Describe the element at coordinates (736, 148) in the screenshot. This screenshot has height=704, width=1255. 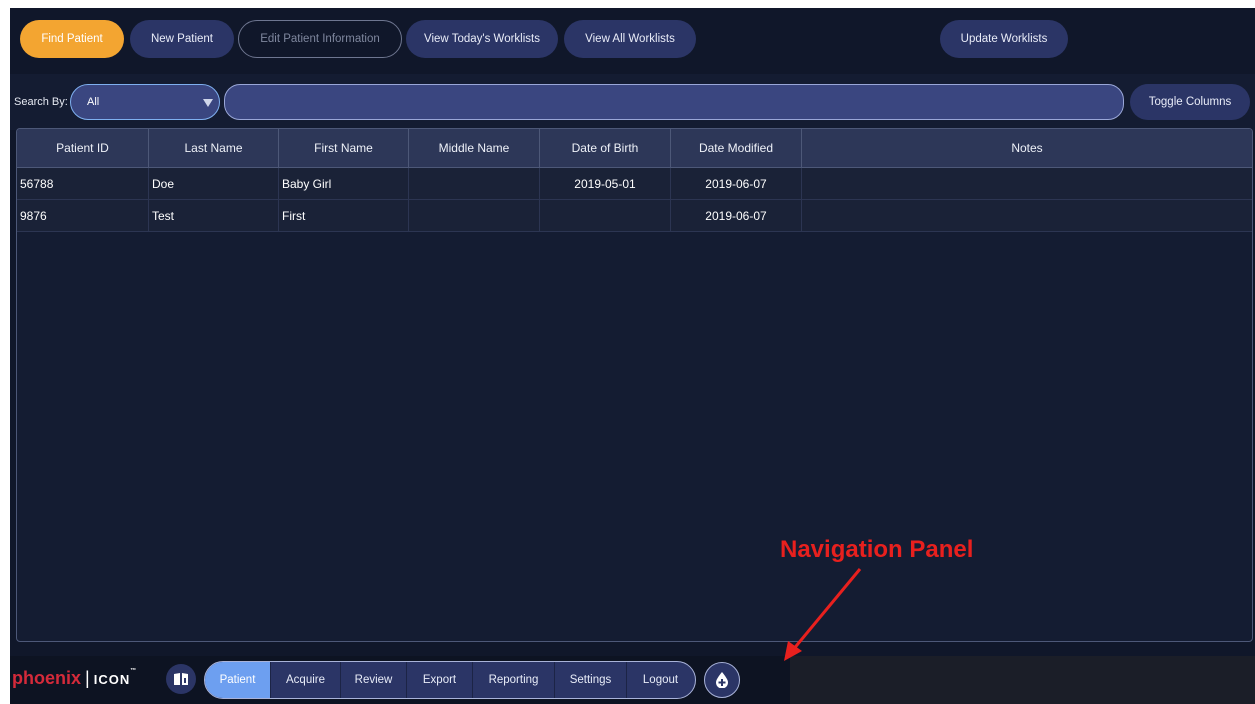
I see `column-header-date-modified: Date Modified` at that location.